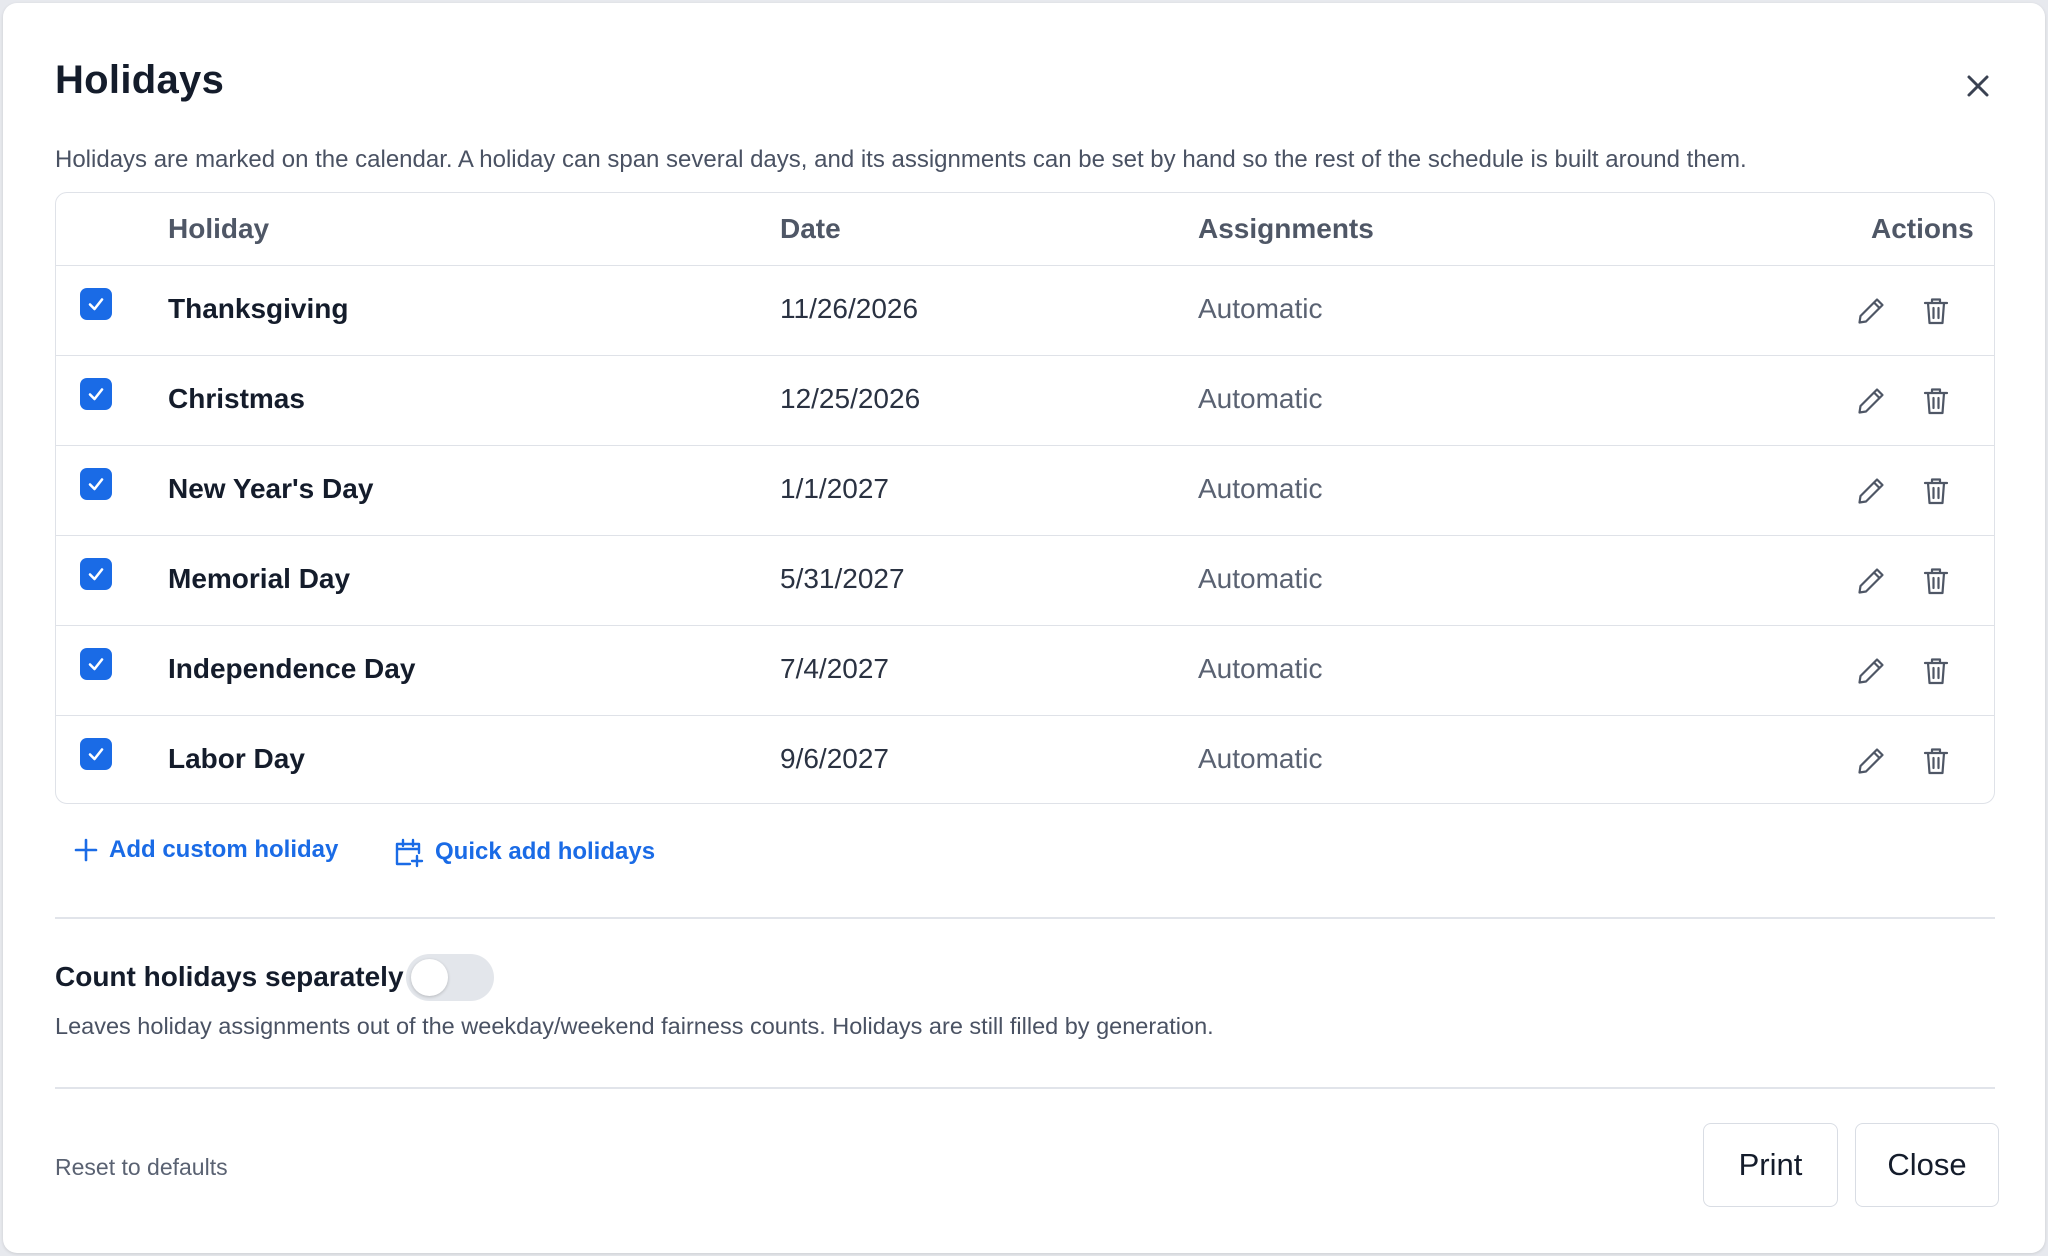 The height and width of the screenshot is (1256, 2048). What do you see at coordinates (292, 668) in the screenshot?
I see `holiday-name: Independence Day` at bounding box center [292, 668].